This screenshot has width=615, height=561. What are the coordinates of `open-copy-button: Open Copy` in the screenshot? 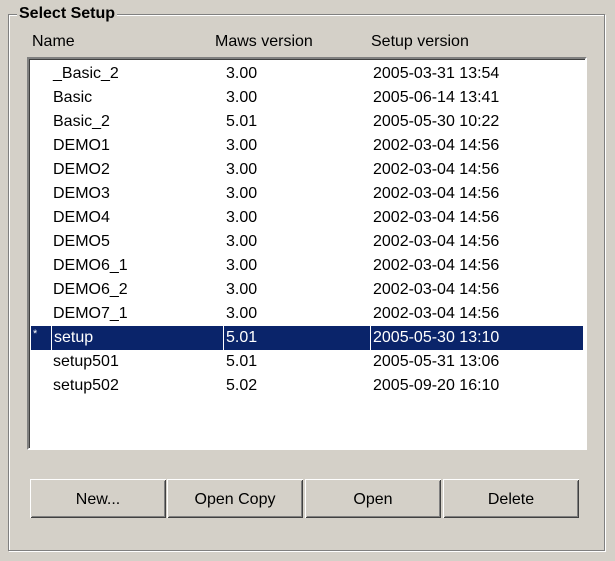 It's located at (235, 498).